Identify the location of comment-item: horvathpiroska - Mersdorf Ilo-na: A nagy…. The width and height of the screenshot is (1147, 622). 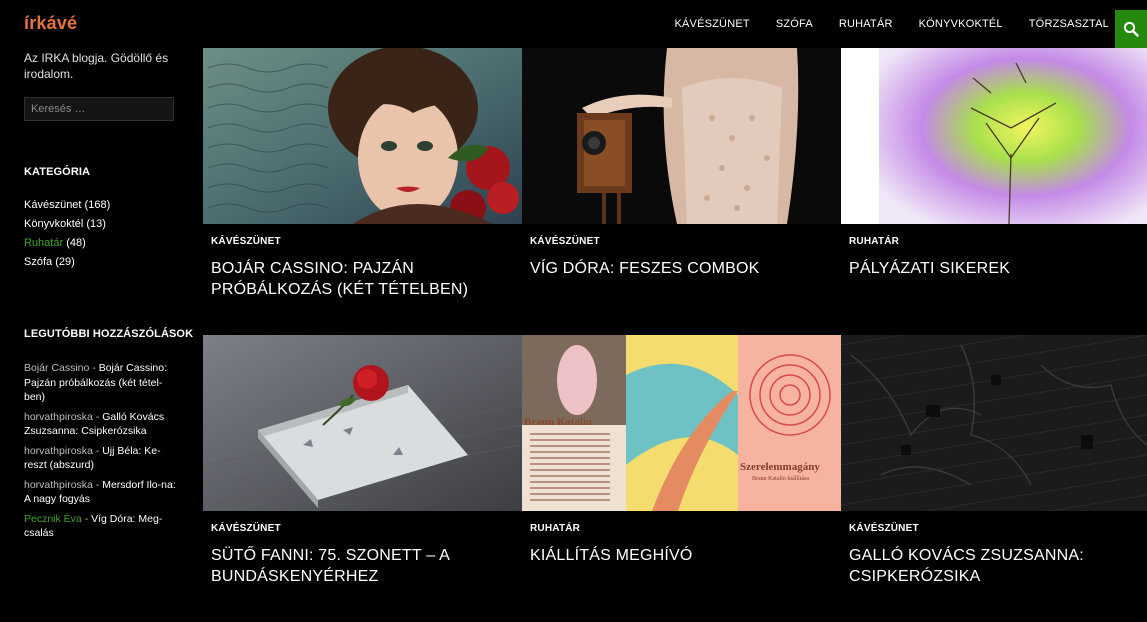
(100, 492).